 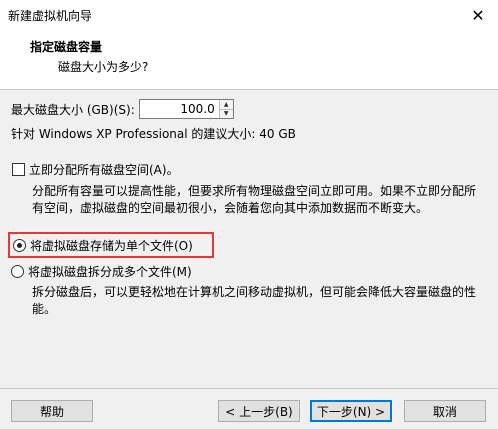 I want to click on single-file-option: 将虚拟磁盘存储为单个文件(O), so click(x=111, y=245).